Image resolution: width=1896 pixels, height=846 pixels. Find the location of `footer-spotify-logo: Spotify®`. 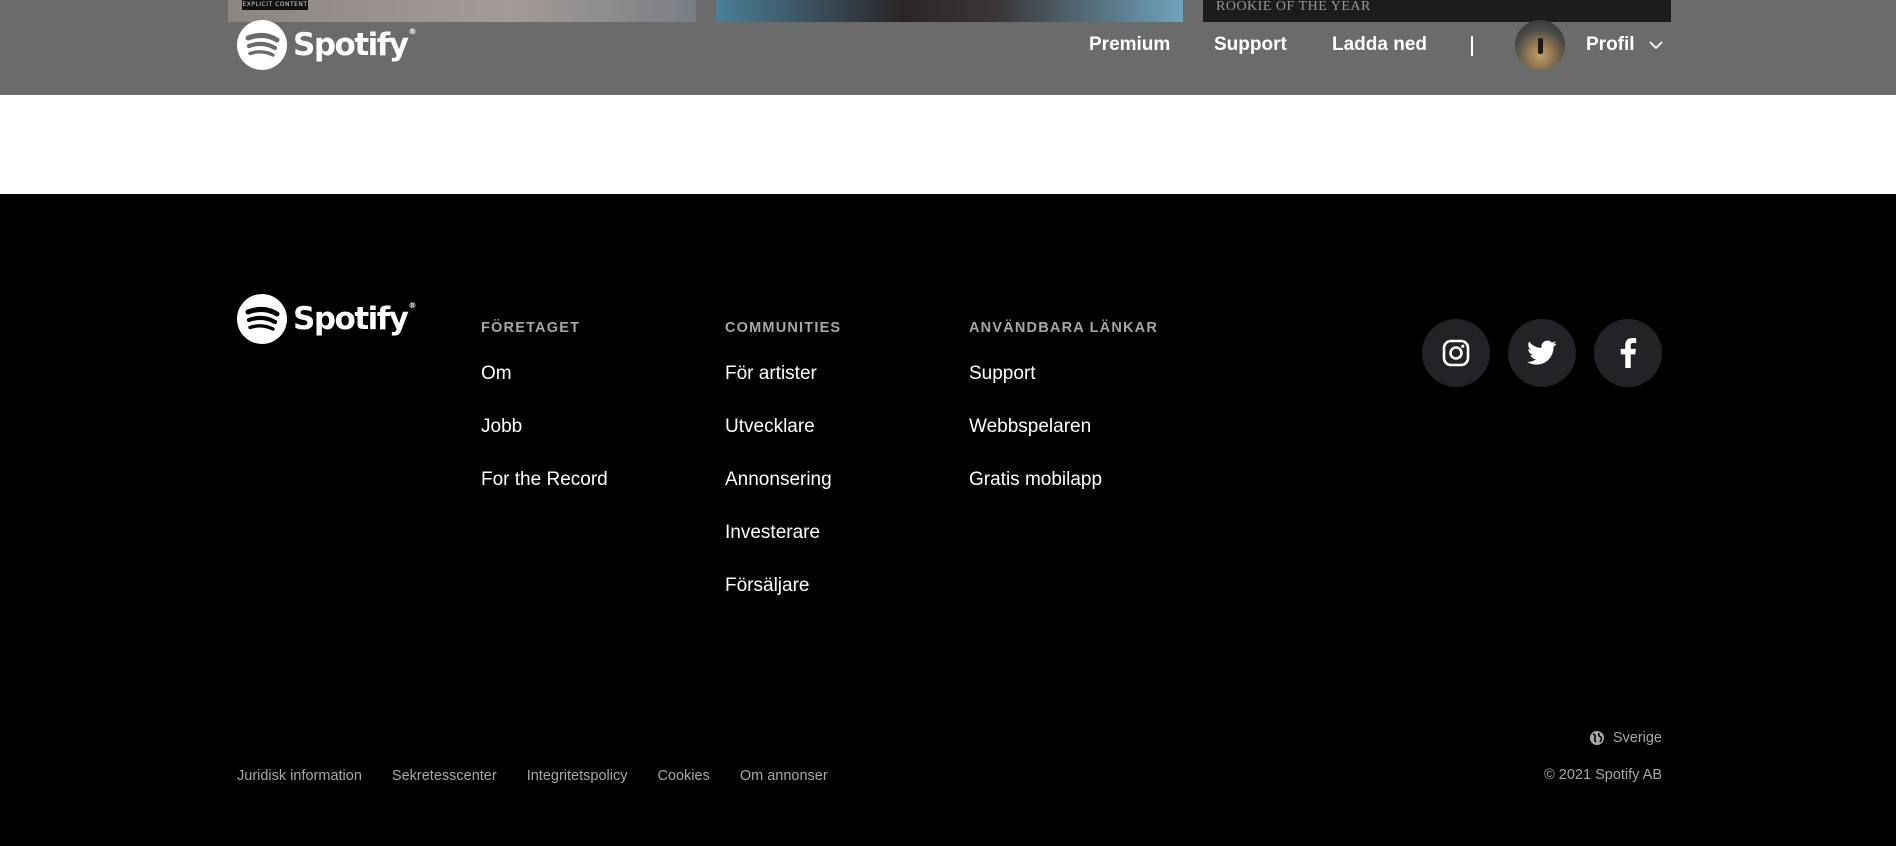

footer-spotify-logo: Spotify® is located at coordinates (326, 319).